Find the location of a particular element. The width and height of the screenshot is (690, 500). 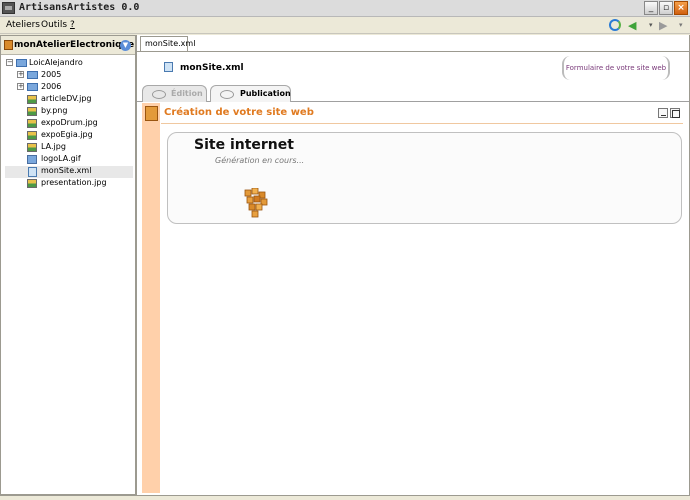

workshop-header: monAtelierElectronique ▼ is located at coordinates (68, 45).